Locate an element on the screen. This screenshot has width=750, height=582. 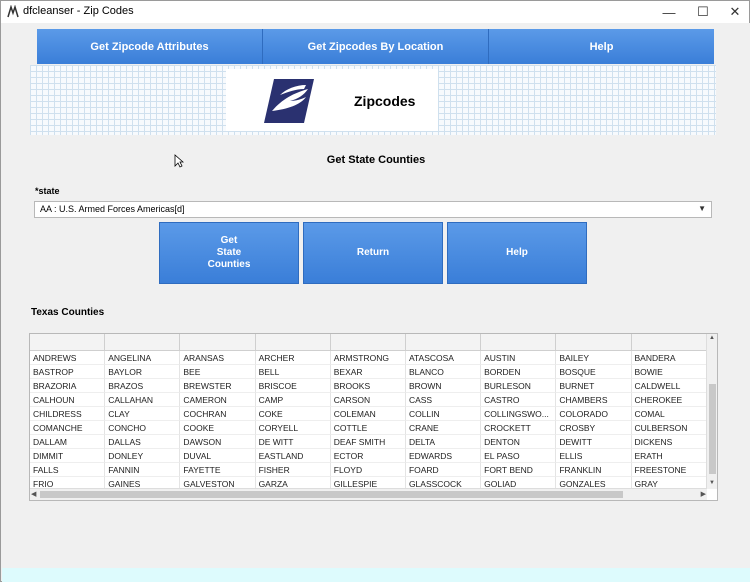
table-cell: CASTRO is located at coordinates (519, 400).